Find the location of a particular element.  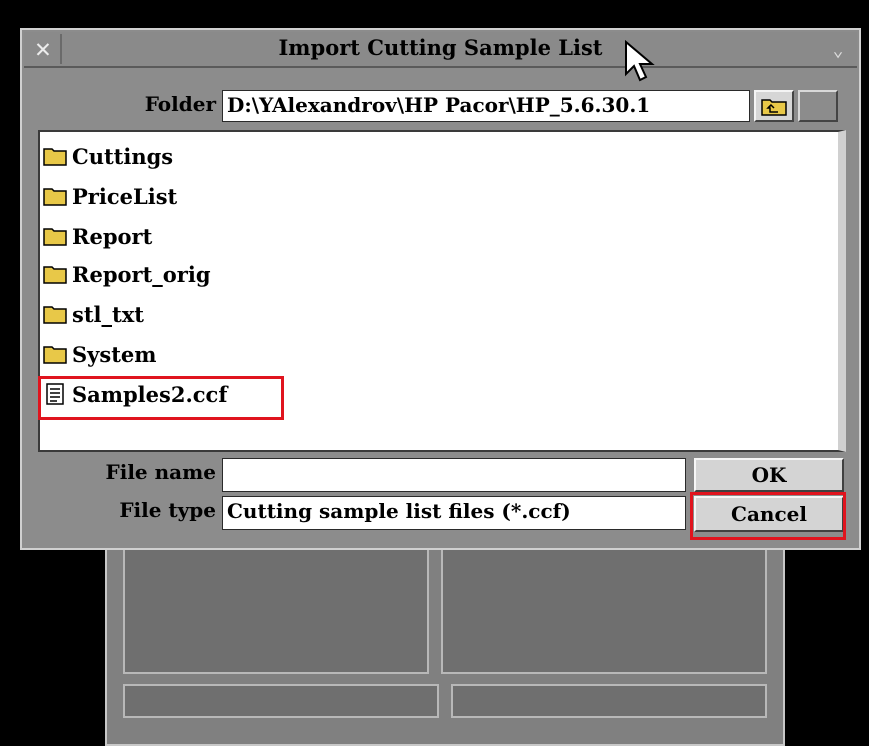

background-field-right is located at coordinates (609, 701).